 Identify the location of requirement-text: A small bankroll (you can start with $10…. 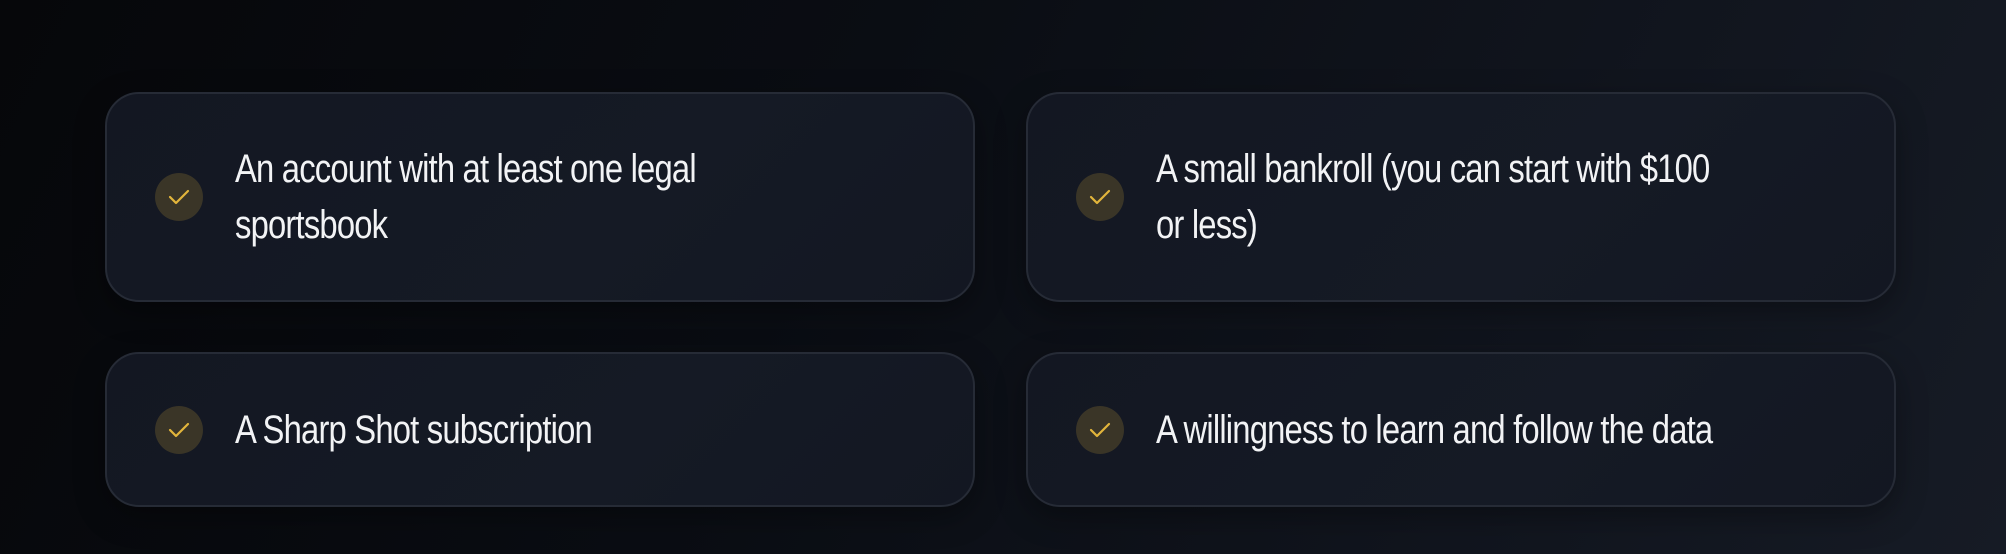
(1433, 197).